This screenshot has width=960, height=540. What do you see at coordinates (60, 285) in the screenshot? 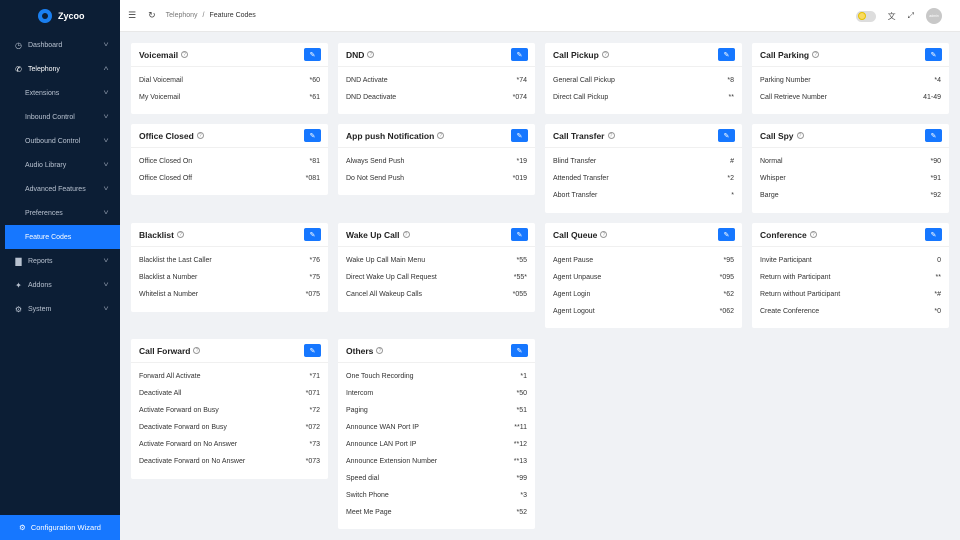
I see `sidebar-item-addons: ✦ Addons ˅` at bounding box center [60, 285].